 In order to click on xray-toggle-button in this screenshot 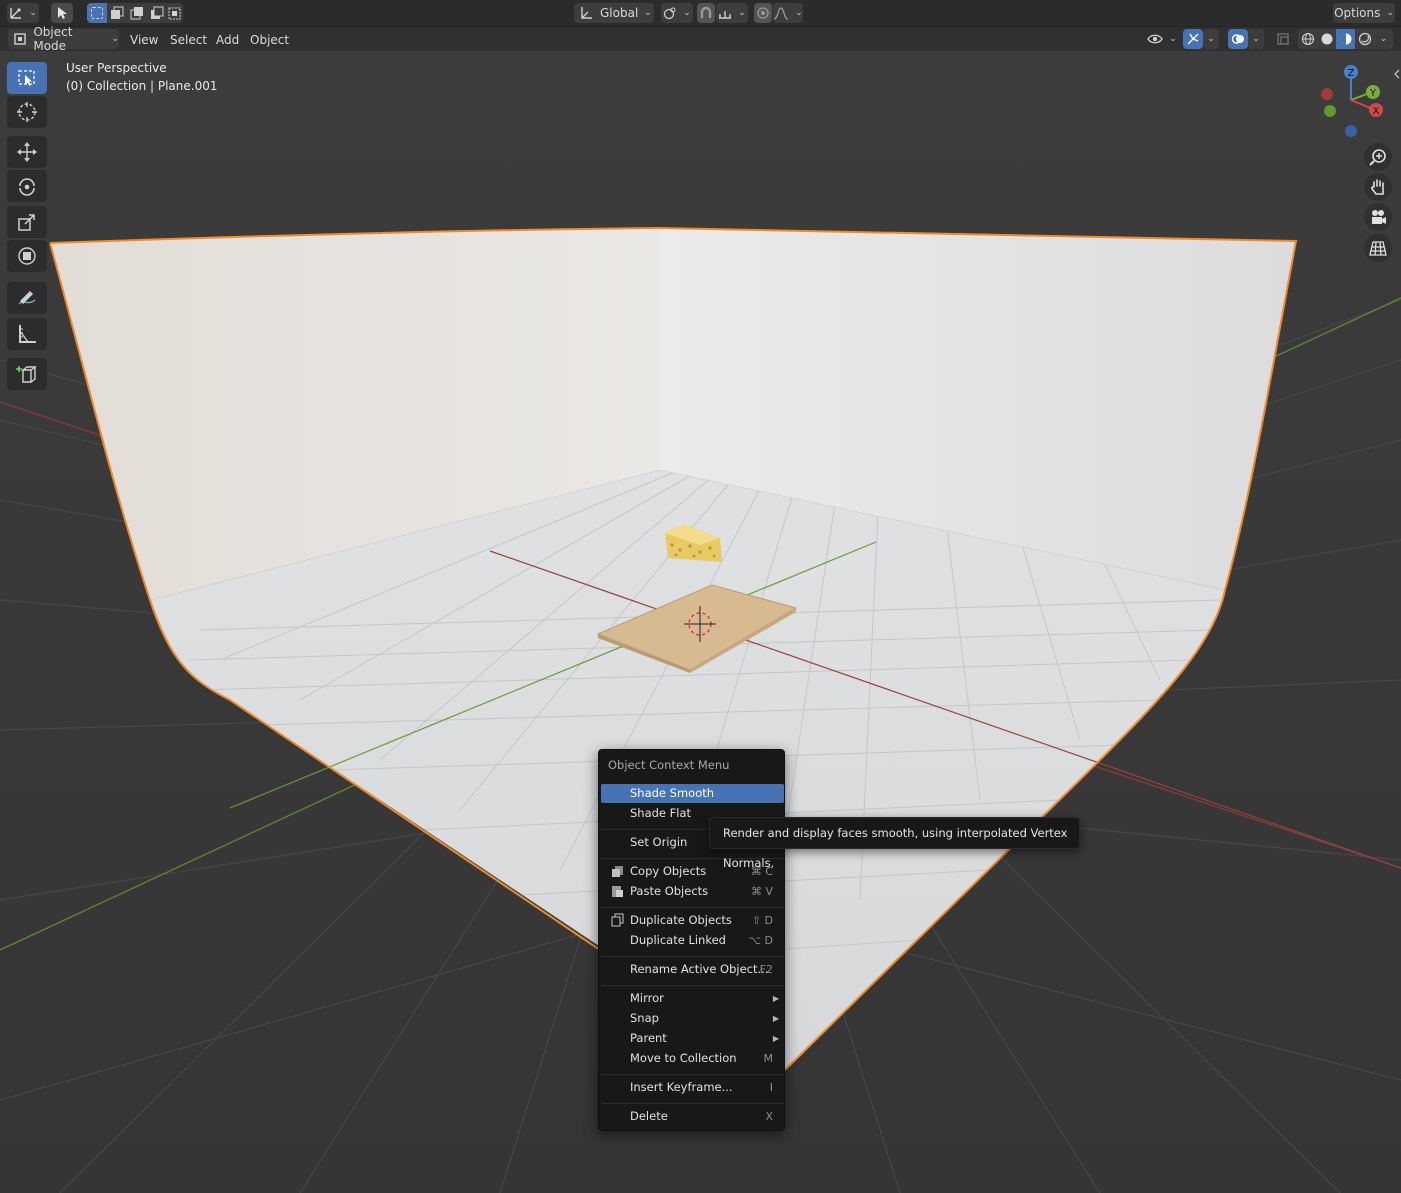, I will do `click(1283, 39)`.